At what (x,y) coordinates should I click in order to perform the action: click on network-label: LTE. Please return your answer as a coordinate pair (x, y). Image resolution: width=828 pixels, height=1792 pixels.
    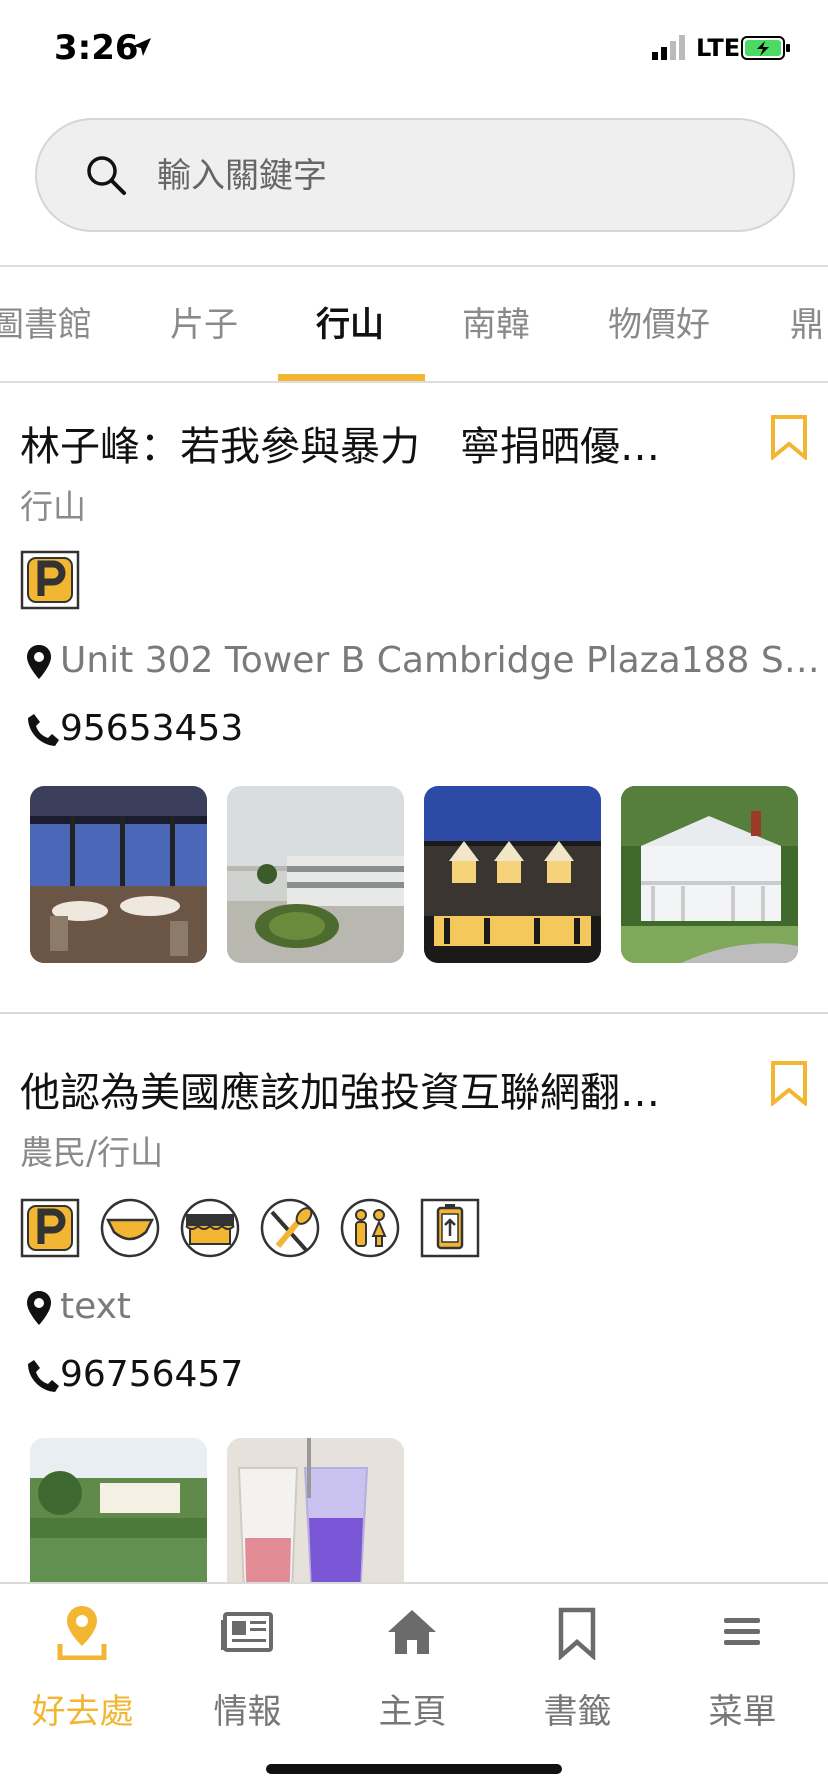
    Looking at the image, I should click on (718, 48).